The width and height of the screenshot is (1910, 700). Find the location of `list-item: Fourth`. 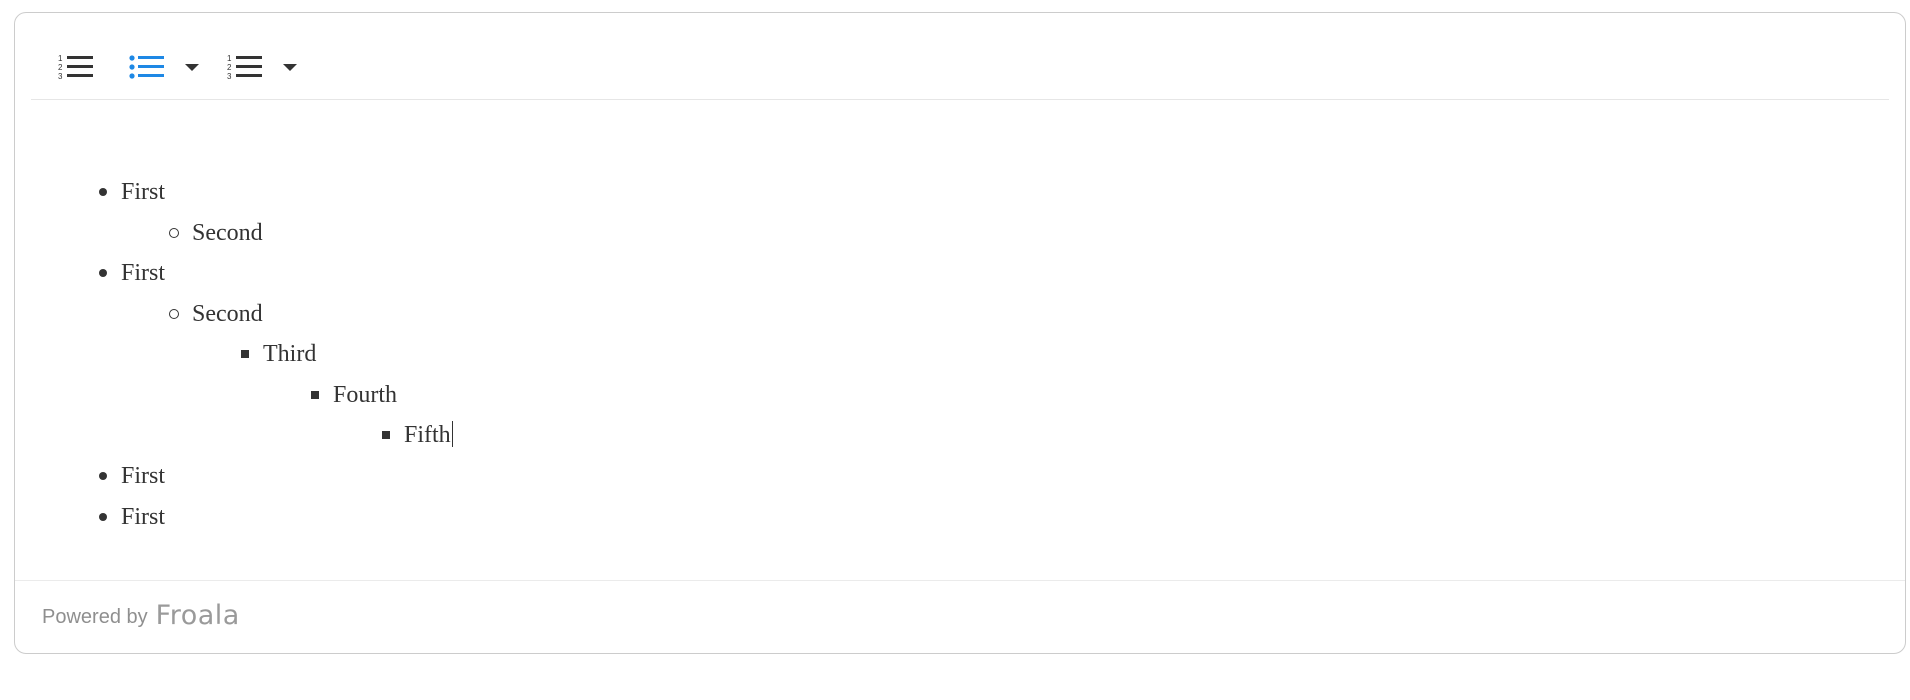

list-item: Fourth is located at coordinates (354, 395).